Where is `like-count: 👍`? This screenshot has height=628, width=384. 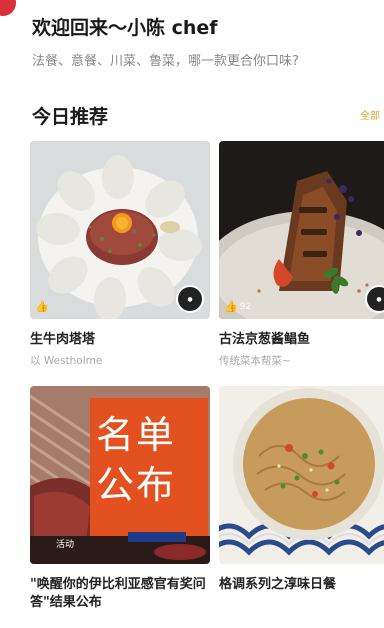 like-count: 👍 is located at coordinates (43, 306).